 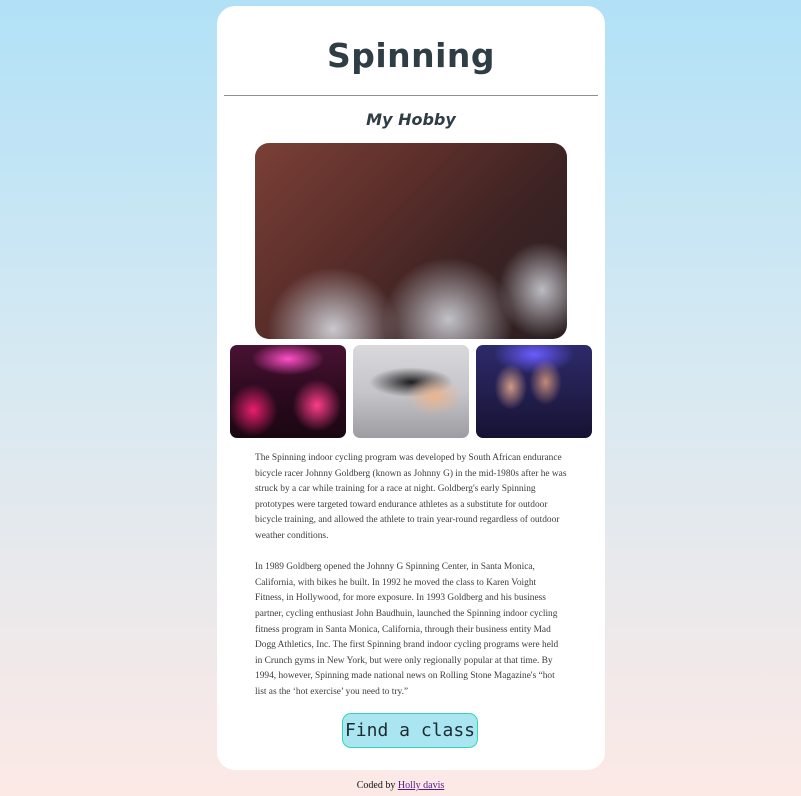 I want to click on author-link: Holly davis, so click(x=421, y=785).